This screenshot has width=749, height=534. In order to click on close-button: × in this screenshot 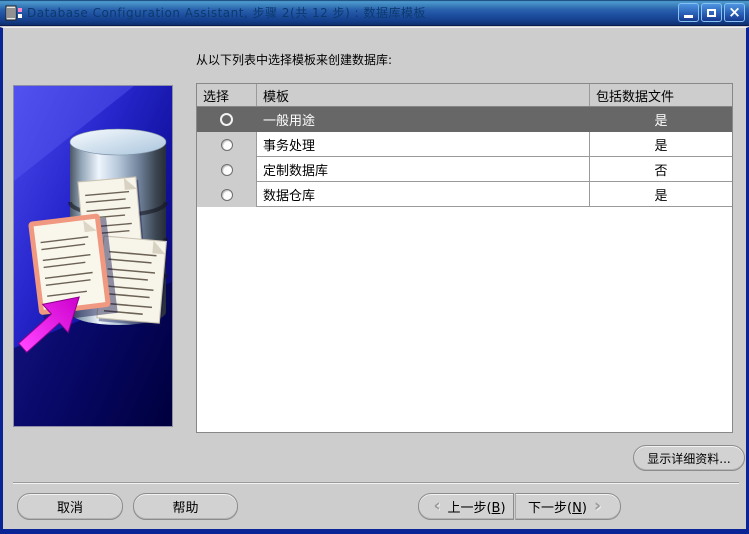, I will do `click(734, 12)`.